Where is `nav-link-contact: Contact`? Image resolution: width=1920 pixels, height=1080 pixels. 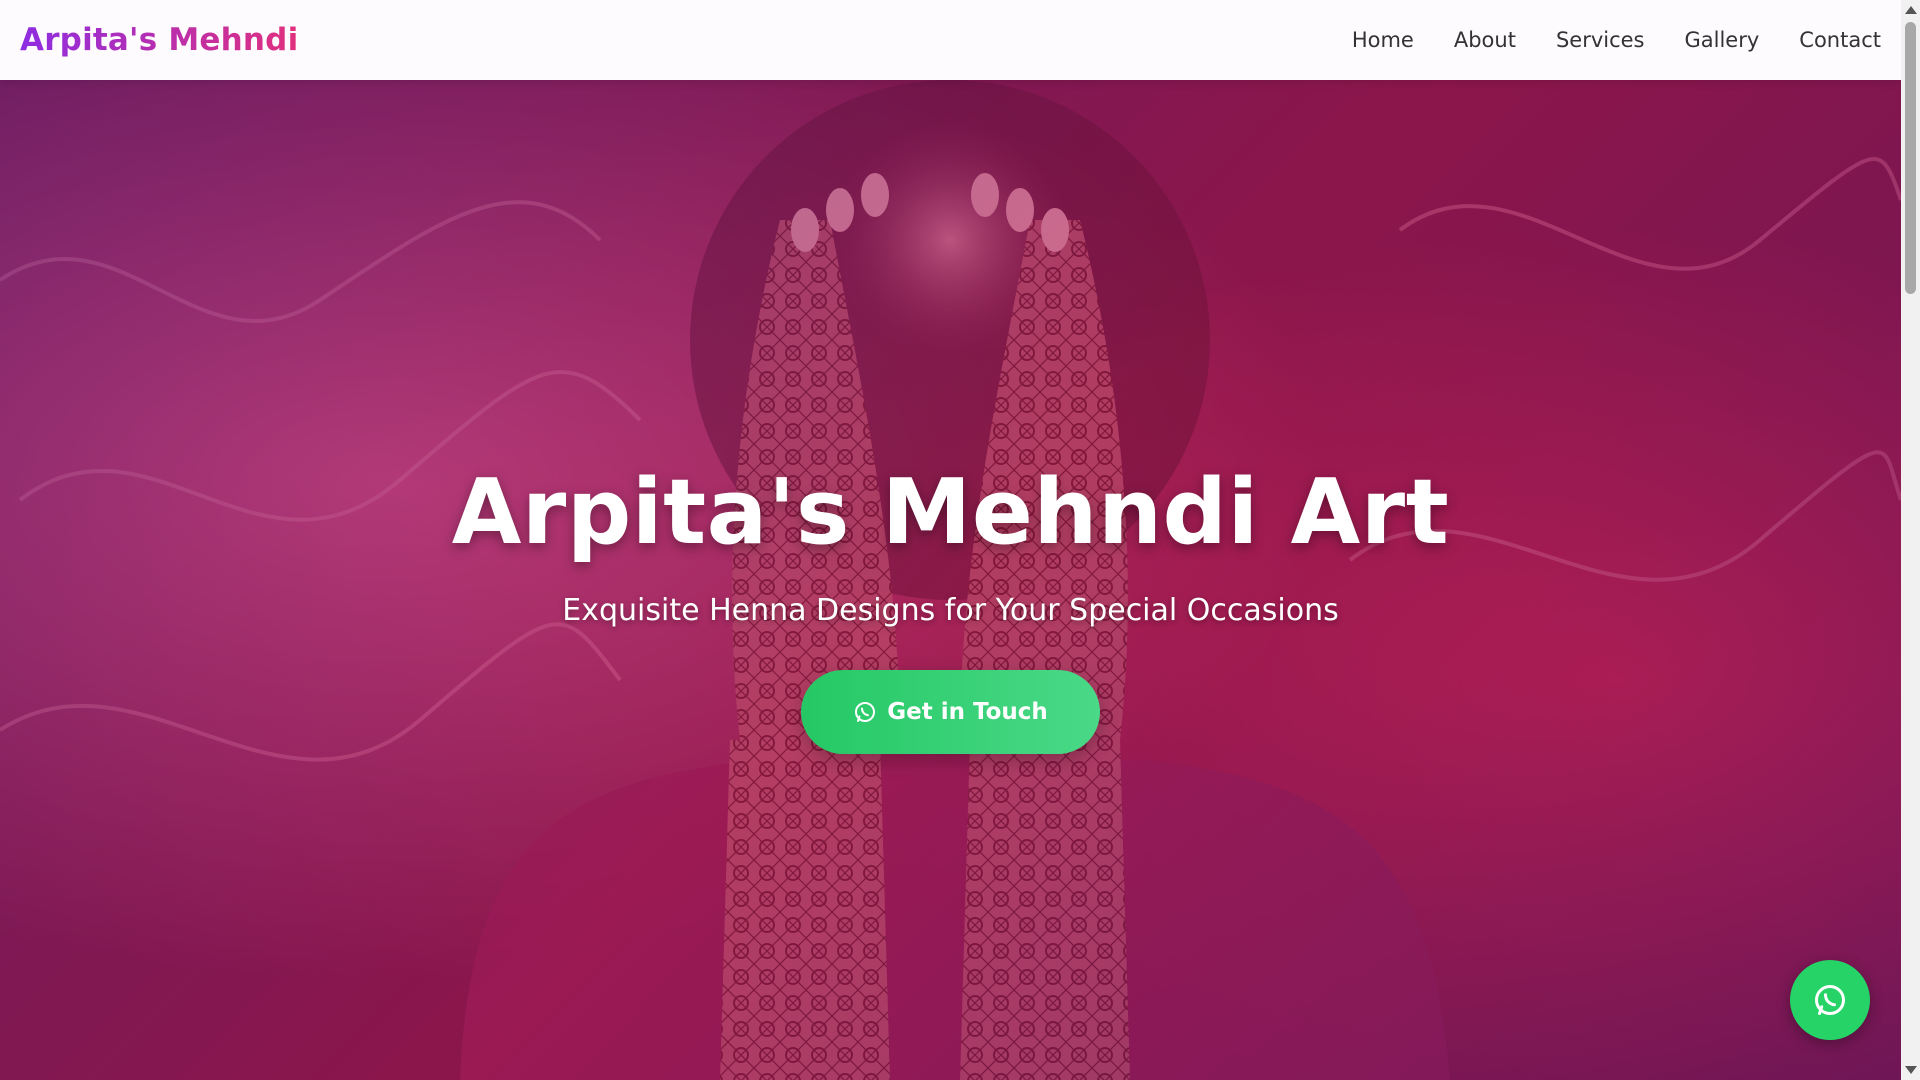 nav-link-contact: Contact is located at coordinates (1840, 40).